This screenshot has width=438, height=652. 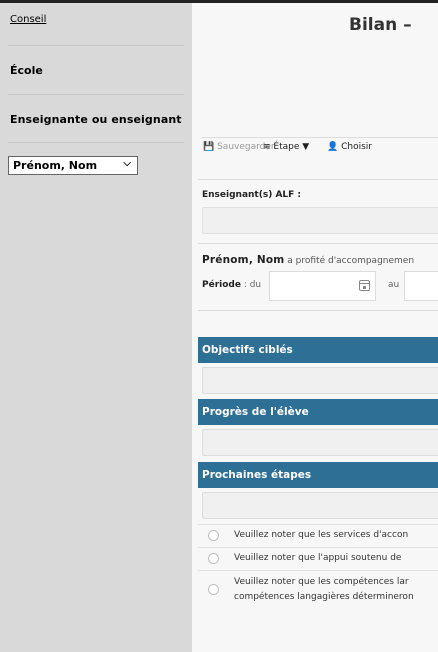 What do you see at coordinates (421, 286) in the screenshot?
I see `date-end-input` at bounding box center [421, 286].